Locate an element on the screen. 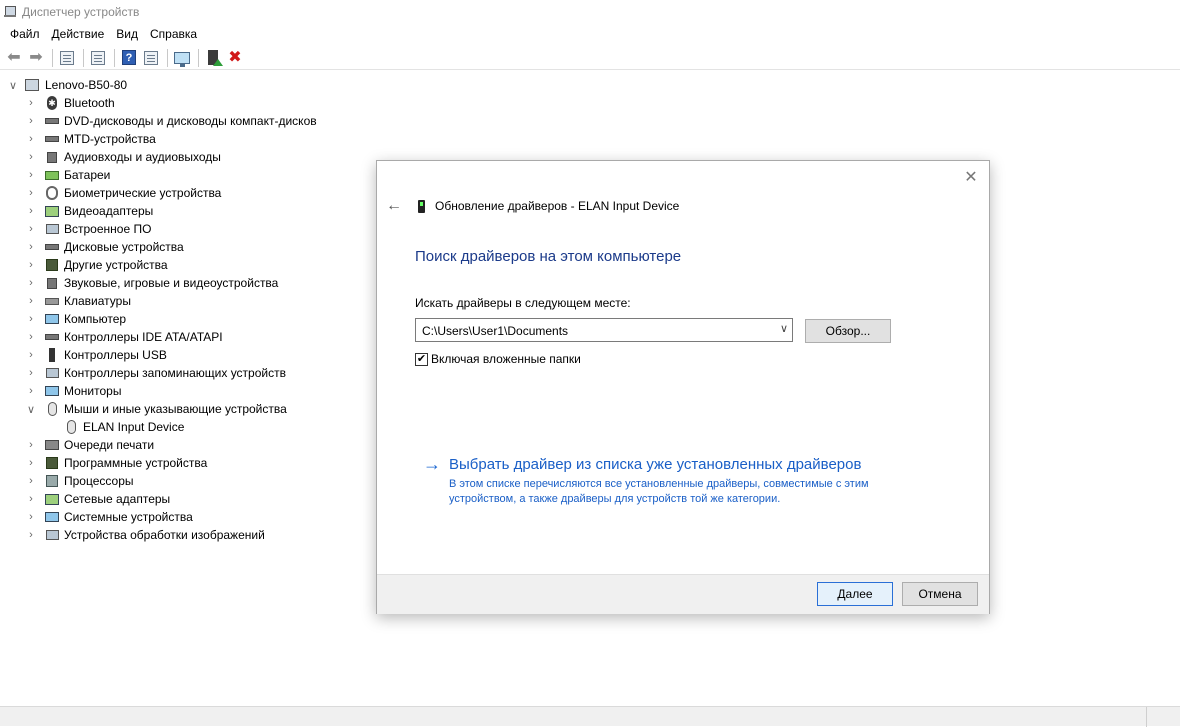  help-button: ? is located at coordinates (129, 58).